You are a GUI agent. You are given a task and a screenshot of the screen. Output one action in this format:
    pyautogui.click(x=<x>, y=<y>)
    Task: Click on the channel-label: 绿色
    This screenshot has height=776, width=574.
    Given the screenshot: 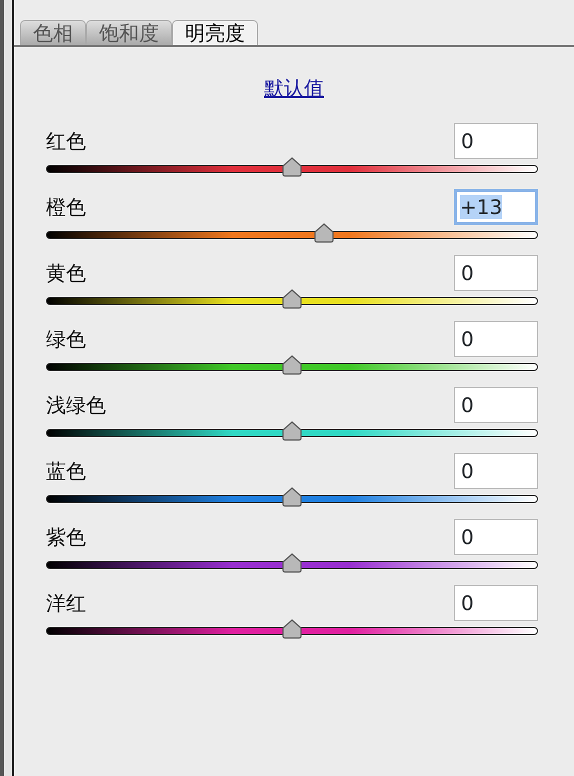 What is the action you would take?
    pyautogui.click(x=66, y=339)
    